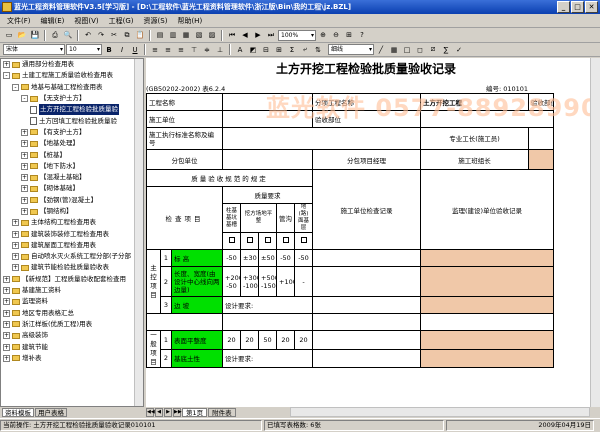 The width and height of the screenshot is (600, 432). I want to click on bold-icon: B, so click(109, 50).